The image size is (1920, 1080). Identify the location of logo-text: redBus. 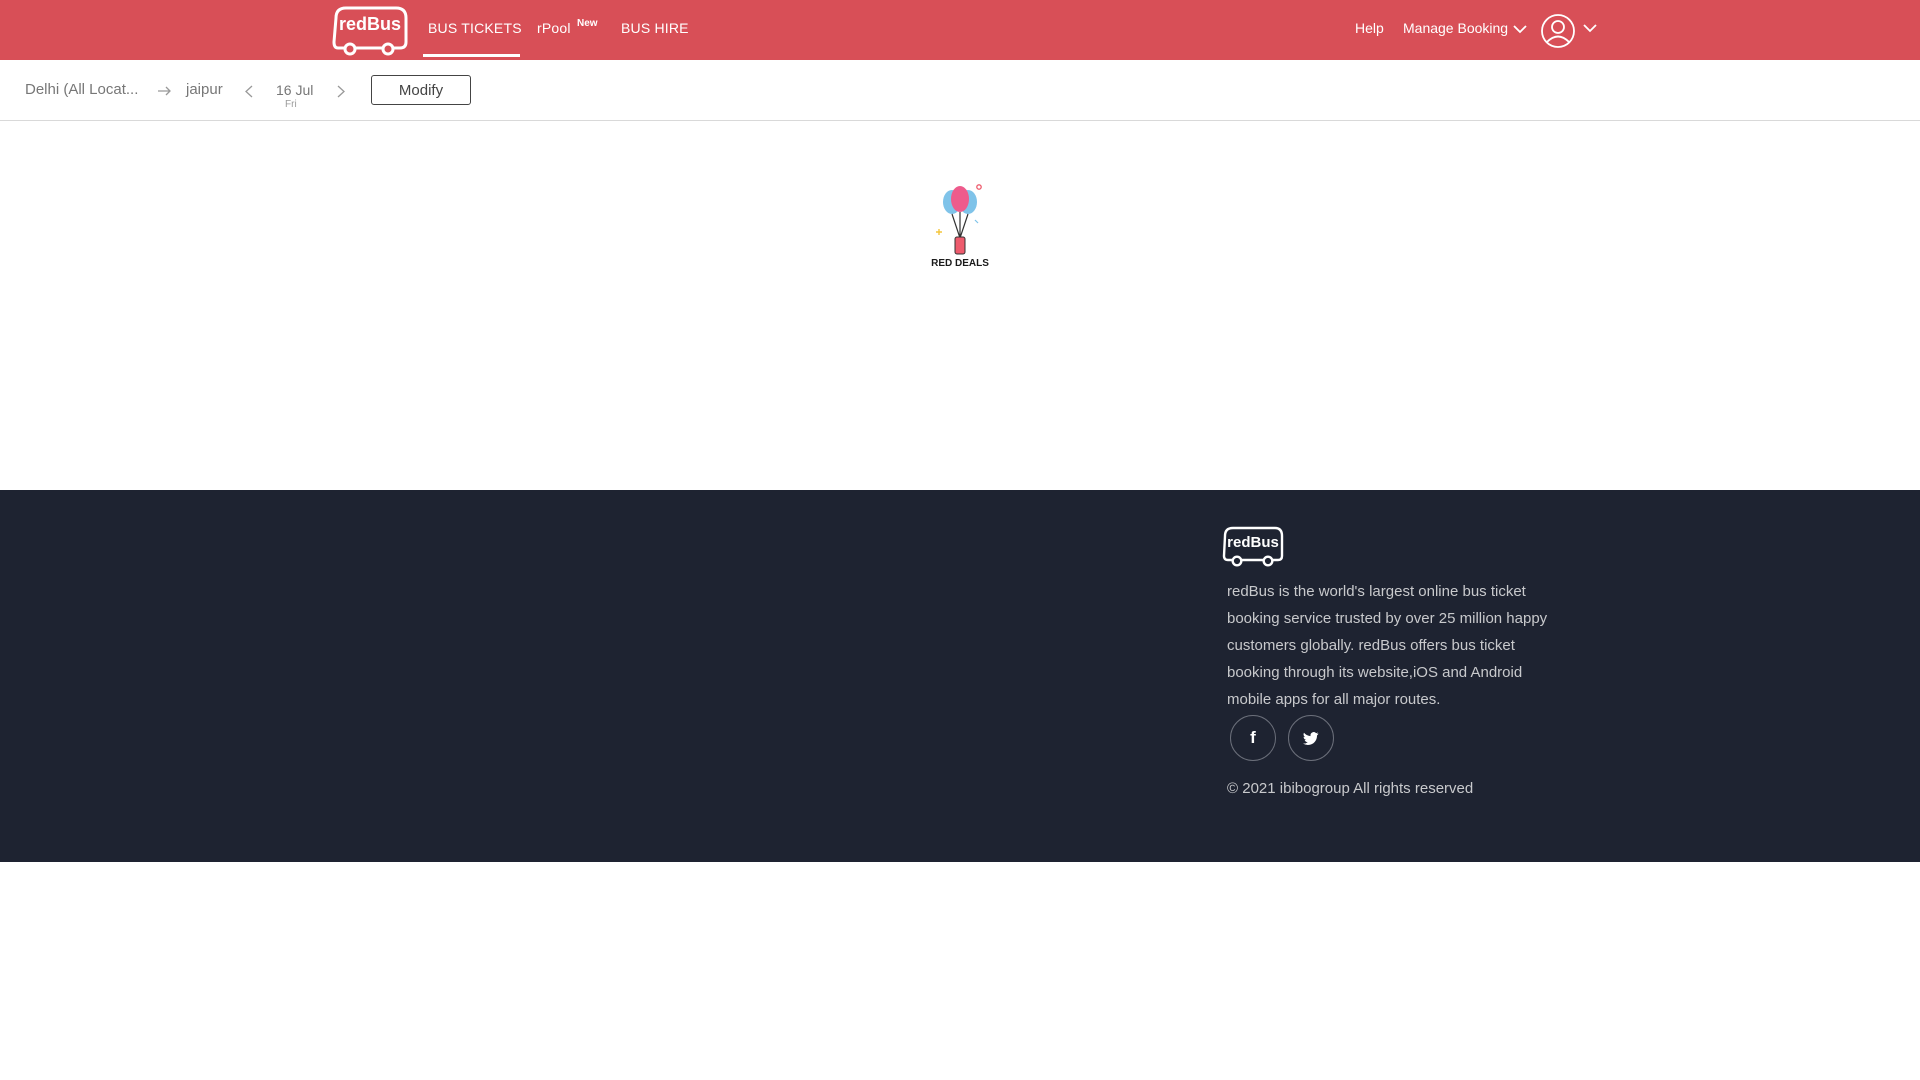
(370, 24).